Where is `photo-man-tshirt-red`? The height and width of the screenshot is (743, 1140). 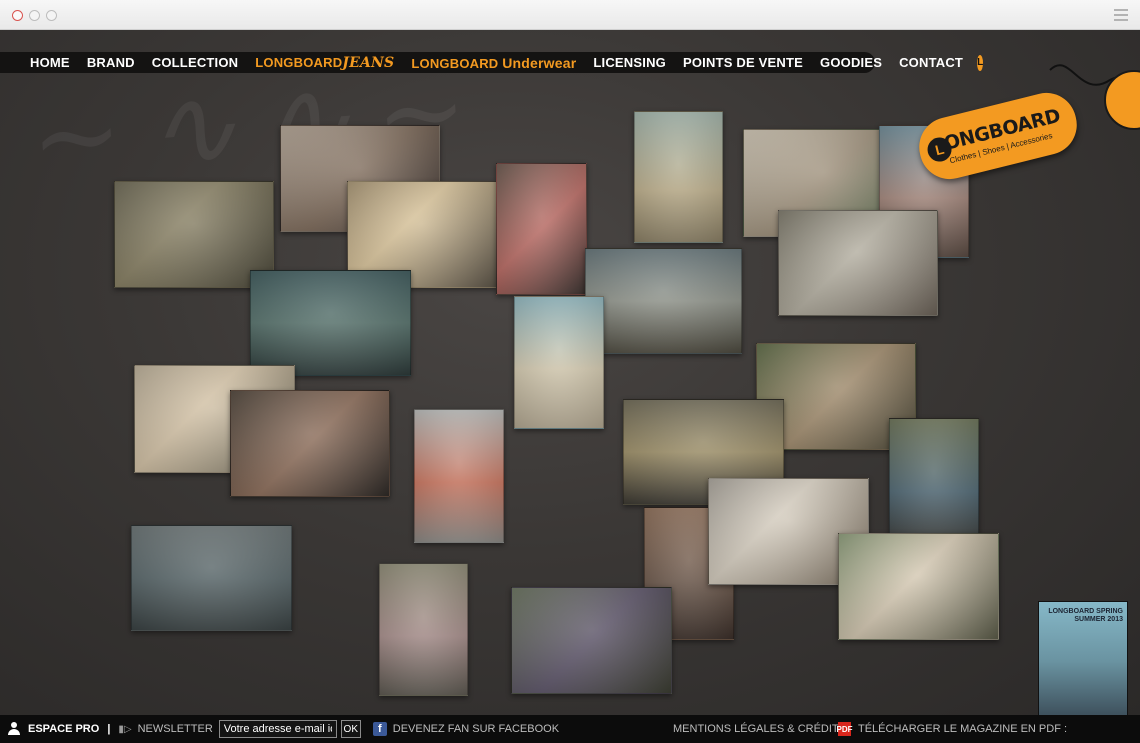
photo-man-tshirt-red is located at coordinates (541, 229).